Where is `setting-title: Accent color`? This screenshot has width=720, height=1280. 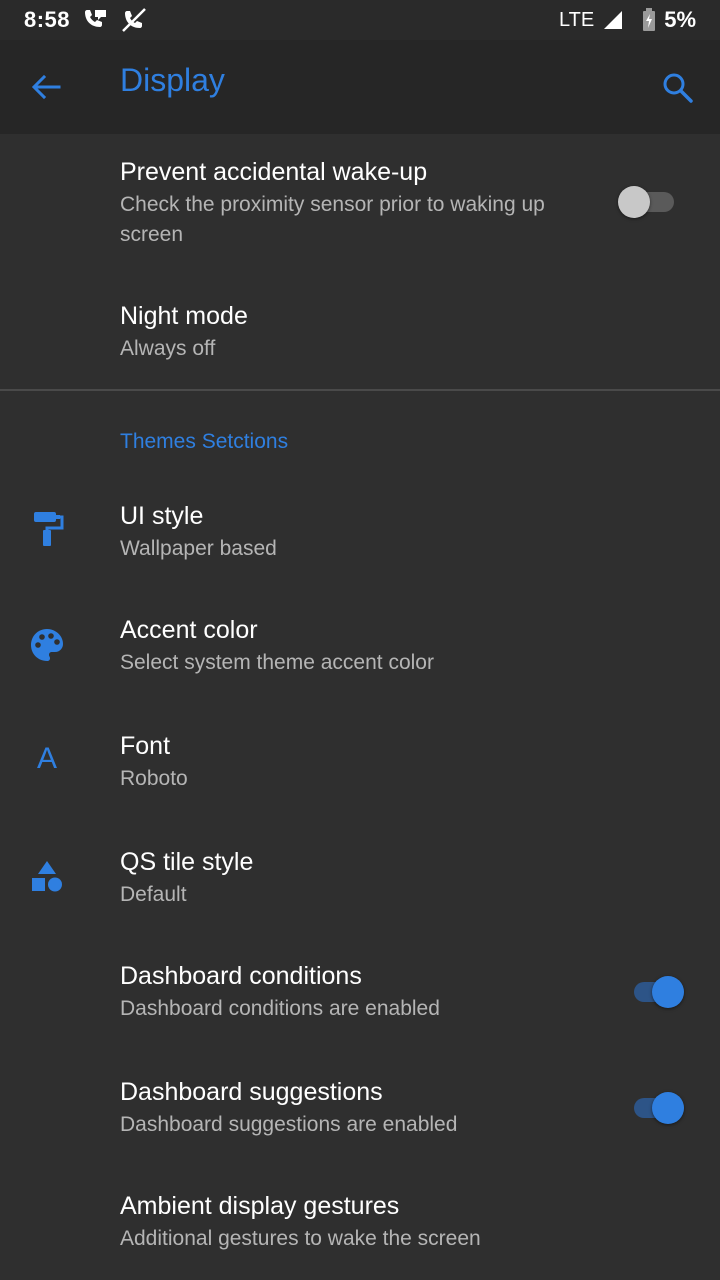
setting-title: Accent color is located at coordinates (189, 630).